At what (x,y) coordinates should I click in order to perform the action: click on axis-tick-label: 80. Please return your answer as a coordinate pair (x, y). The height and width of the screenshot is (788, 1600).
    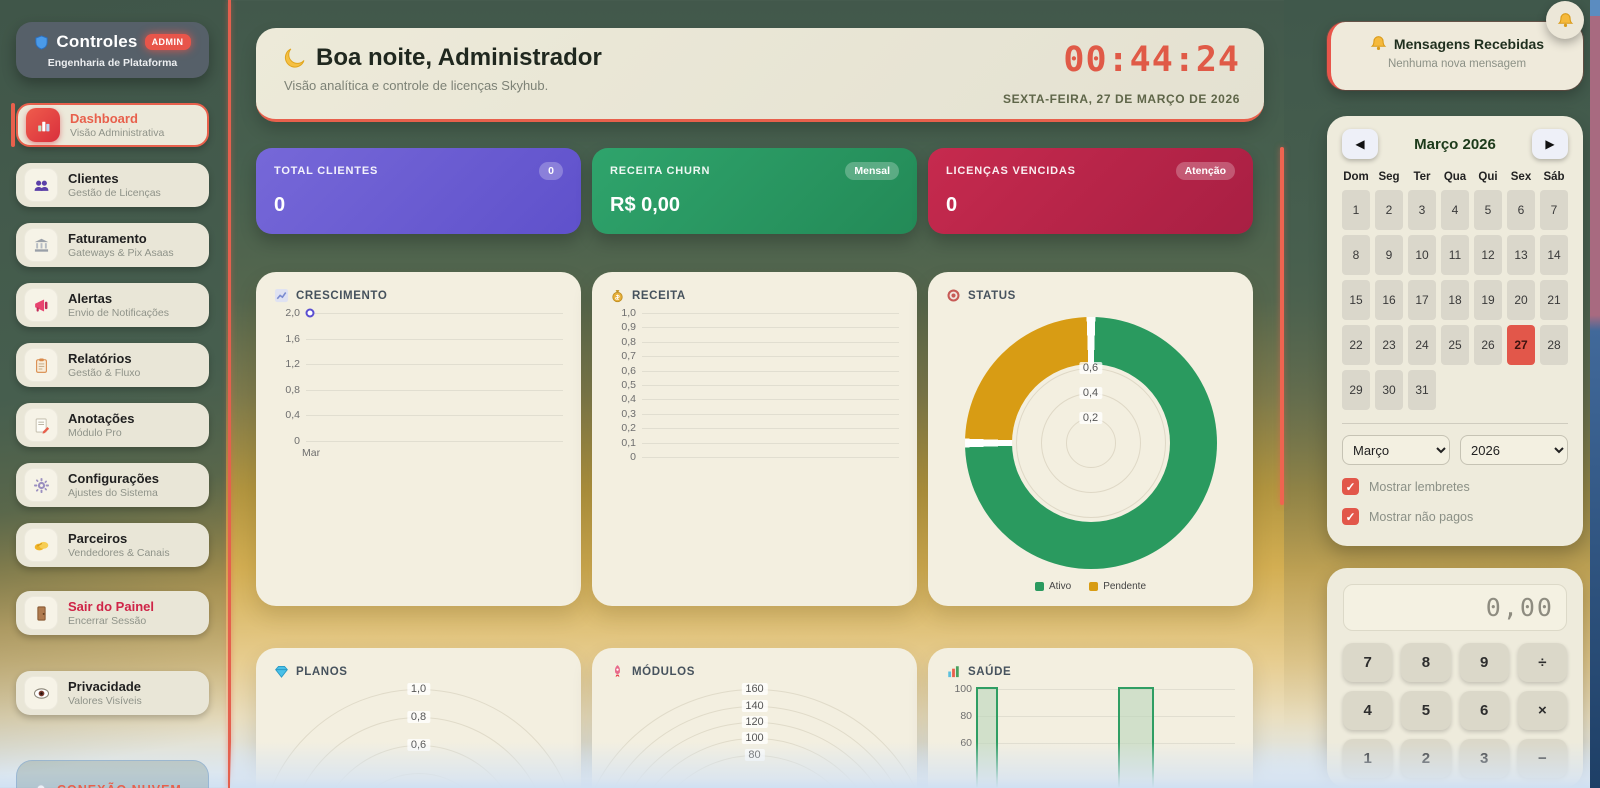
    Looking at the image, I should click on (966, 716).